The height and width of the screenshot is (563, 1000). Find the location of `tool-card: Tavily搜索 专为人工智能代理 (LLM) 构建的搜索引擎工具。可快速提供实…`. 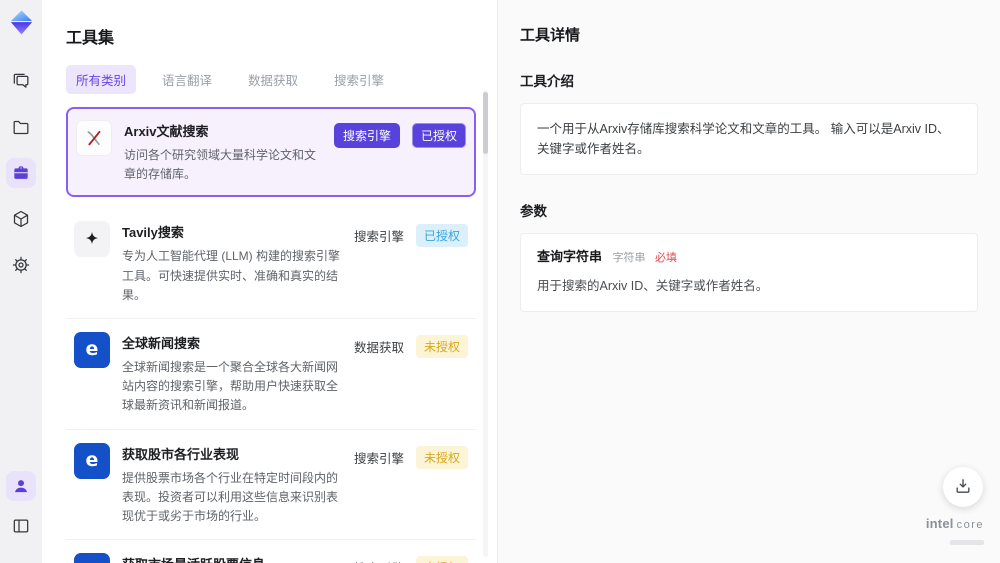

tool-card: Tavily搜索 专为人工智能代理 (LLM) 构建的搜索引擎工具。可快速提供实… is located at coordinates (271, 263).